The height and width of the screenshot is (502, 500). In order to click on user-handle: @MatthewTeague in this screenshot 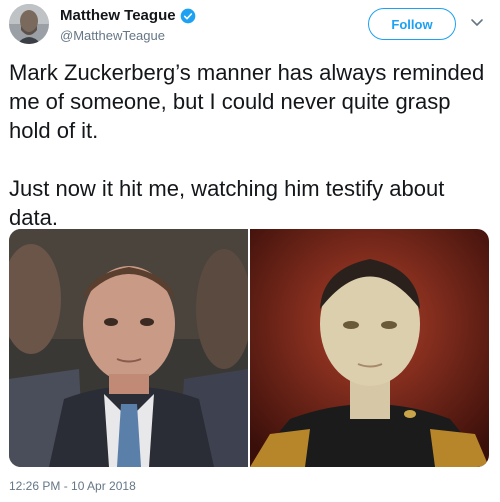, I will do `click(112, 35)`.